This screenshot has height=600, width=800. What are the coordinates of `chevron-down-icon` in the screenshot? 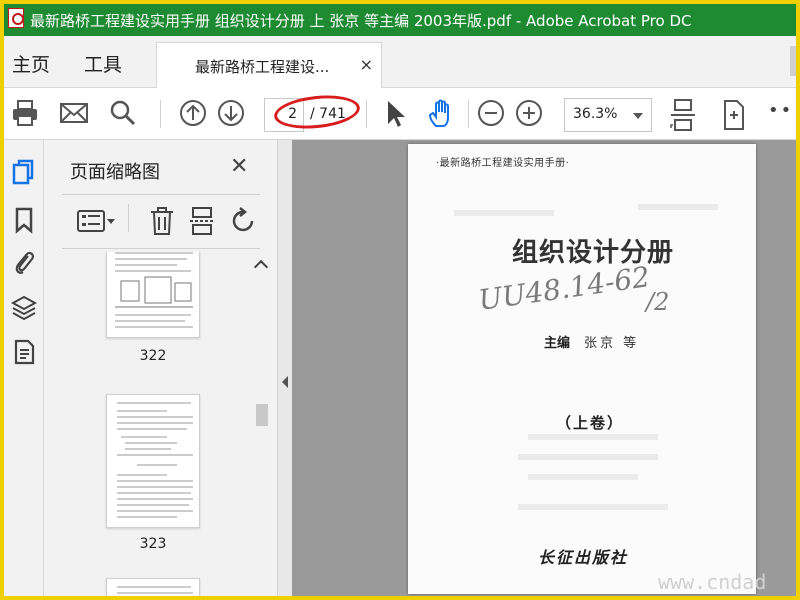 It's located at (638, 116).